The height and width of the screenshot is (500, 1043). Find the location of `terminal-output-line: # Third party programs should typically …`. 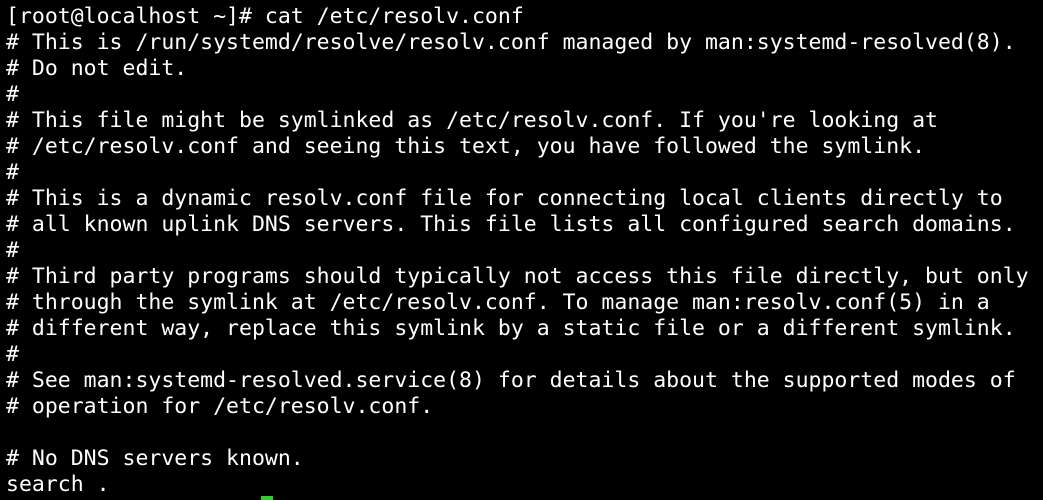

terminal-output-line: # Third party programs should typically … is located at coordinates (517, 276).